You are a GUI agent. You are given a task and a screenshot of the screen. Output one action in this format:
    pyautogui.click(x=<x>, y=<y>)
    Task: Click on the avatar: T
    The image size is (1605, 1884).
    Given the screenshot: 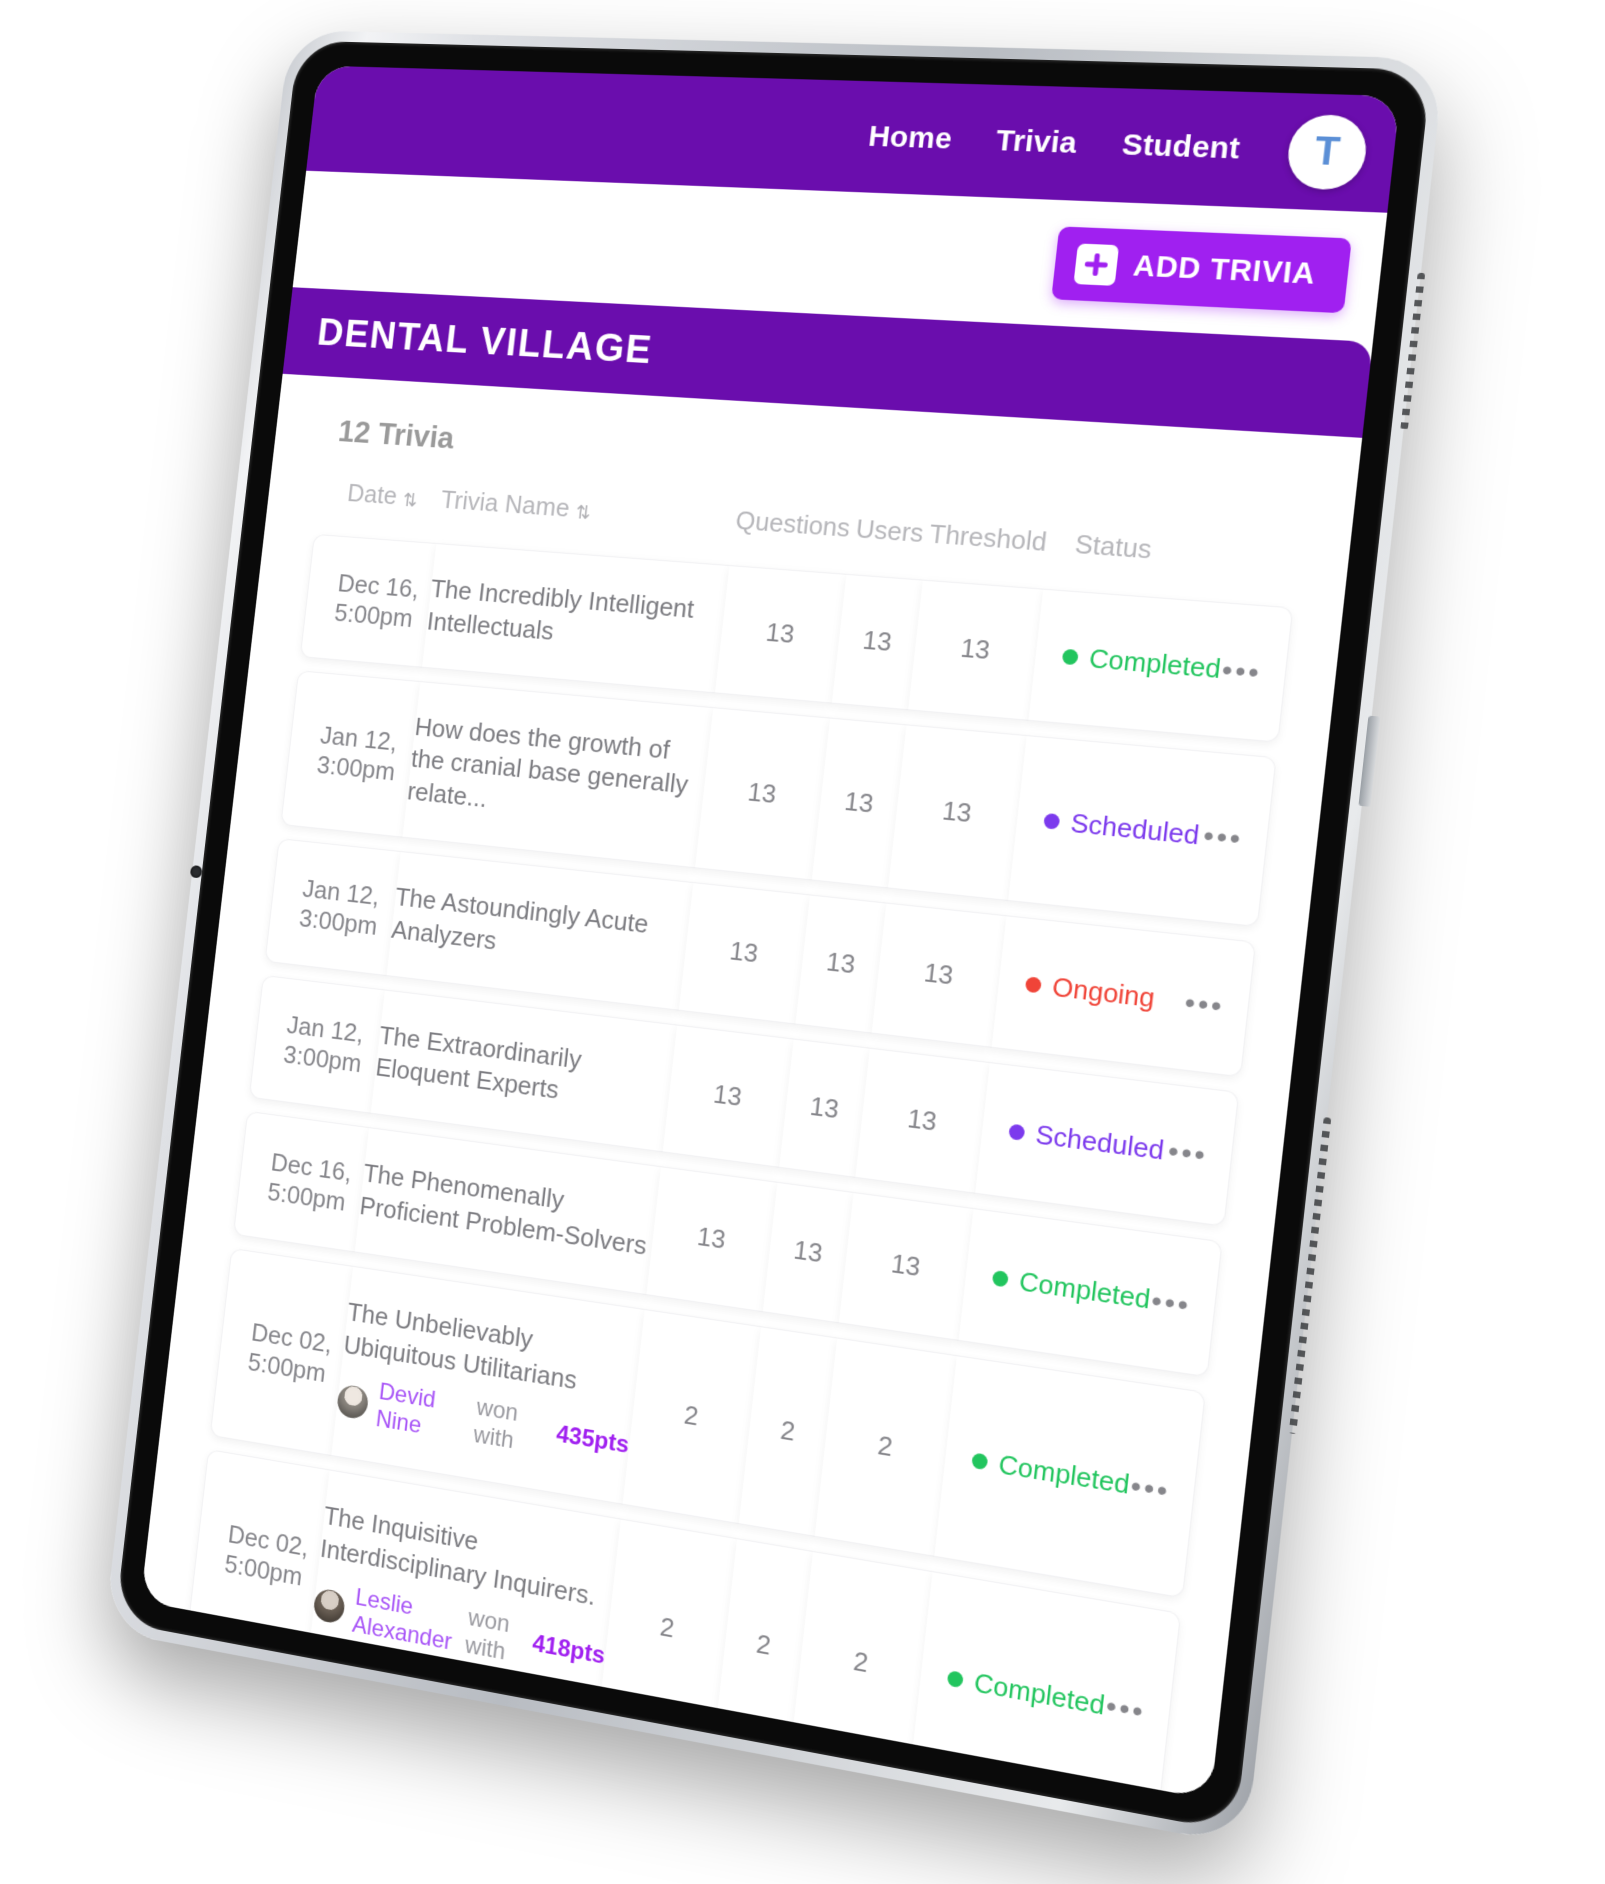 What is the action you would take?
    pyautogui.click(x=1327, y=152)
    